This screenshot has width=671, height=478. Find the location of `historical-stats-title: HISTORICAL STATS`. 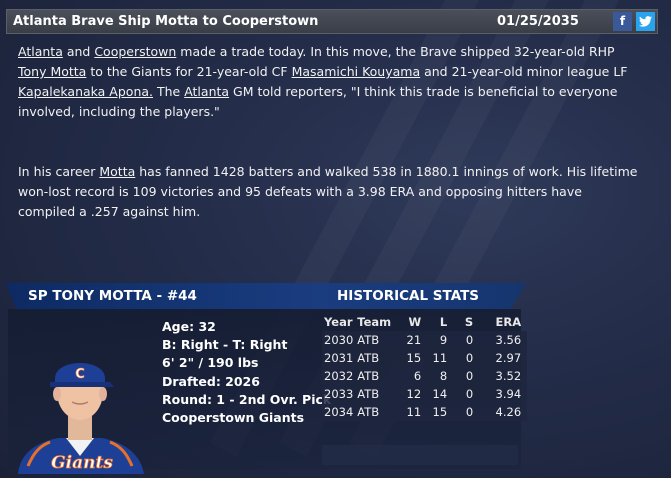

historical-stats-title: HISTORICAL STATS is located at coordinates (408, 296).